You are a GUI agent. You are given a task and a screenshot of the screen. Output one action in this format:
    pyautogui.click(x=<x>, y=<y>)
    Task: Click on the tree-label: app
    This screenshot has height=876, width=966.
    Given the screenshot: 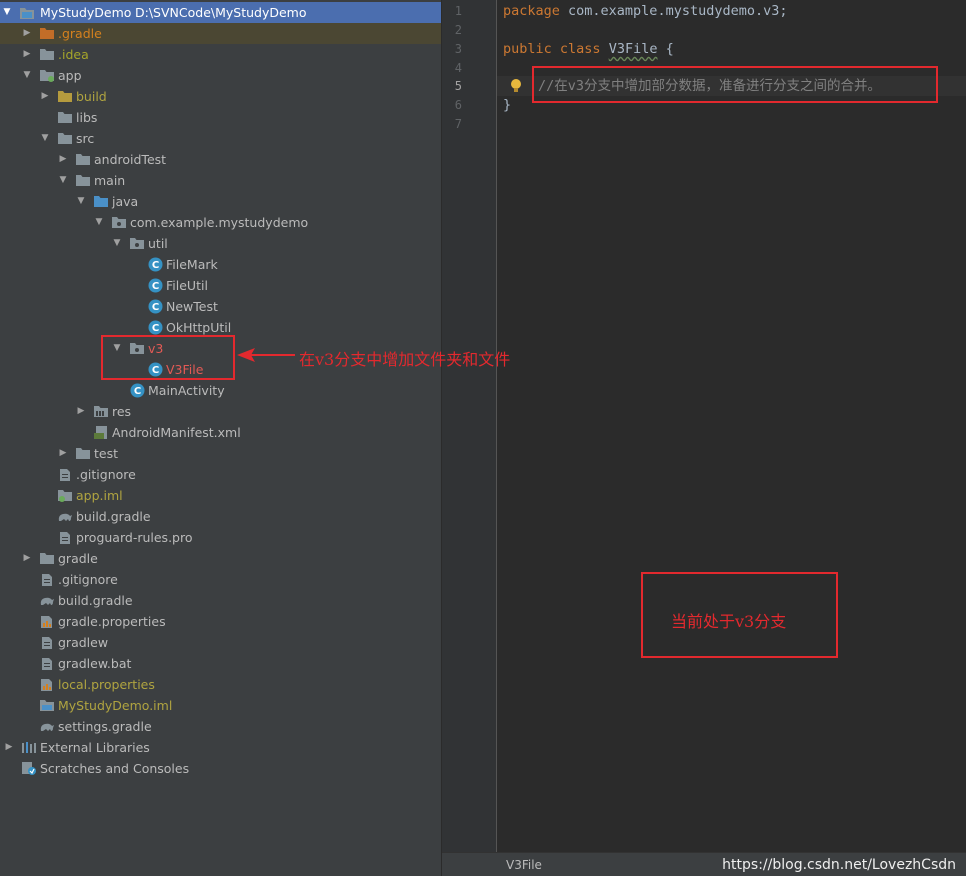 What is the action you would take?
    pyautogui.click(x=70, y=75)
    